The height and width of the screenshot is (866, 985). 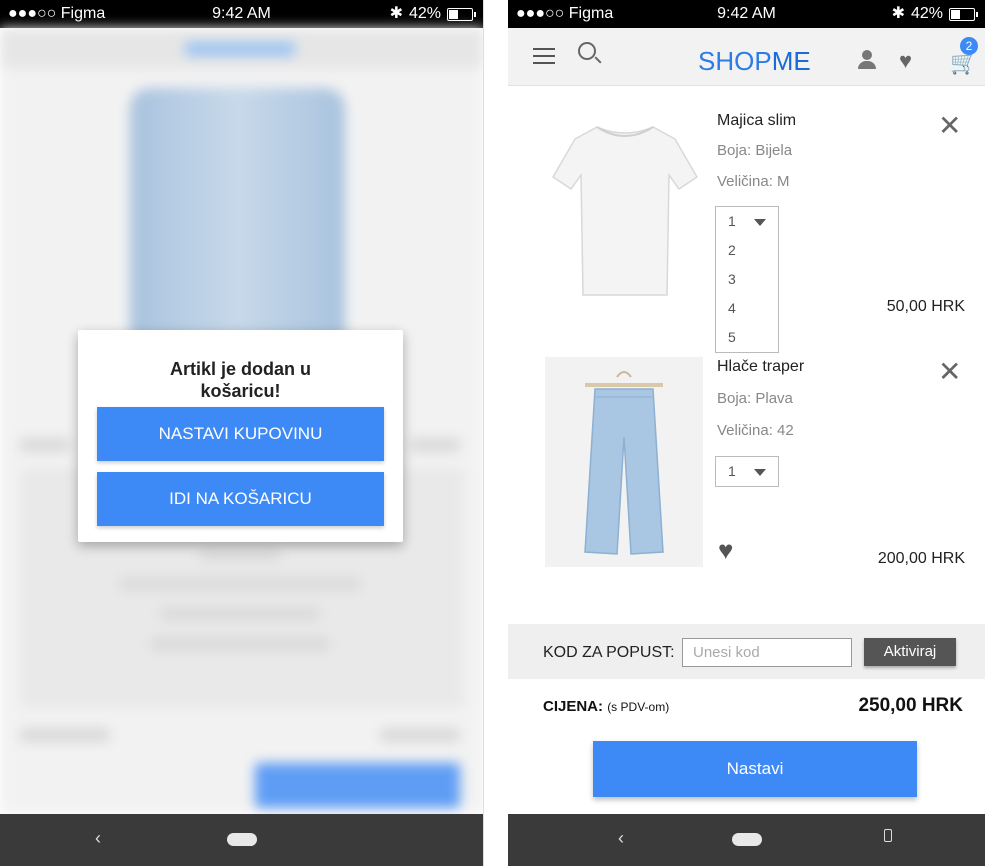 What do you see at coordinates (867, 59) in the screenshot?
I see `user-icon` at bounding box center [867, 59].